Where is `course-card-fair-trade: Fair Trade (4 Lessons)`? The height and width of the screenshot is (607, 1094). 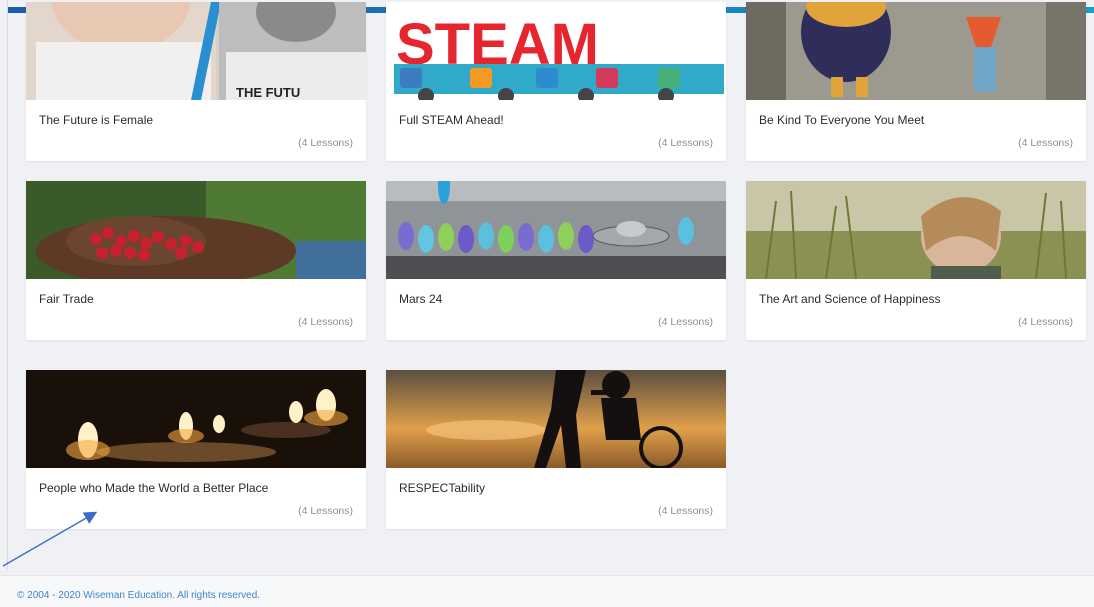
course-card-fair-trade: Fair Trade (4 Lessons) is located at coordinates (196, 260).